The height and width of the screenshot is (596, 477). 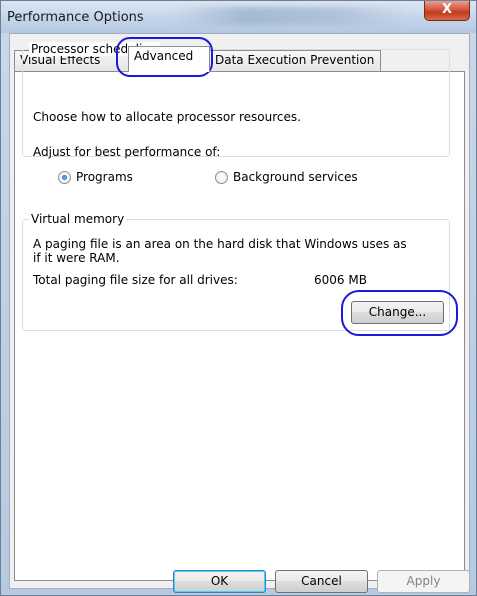 I want to click on close-icon: X, so click(x=447, y=9).